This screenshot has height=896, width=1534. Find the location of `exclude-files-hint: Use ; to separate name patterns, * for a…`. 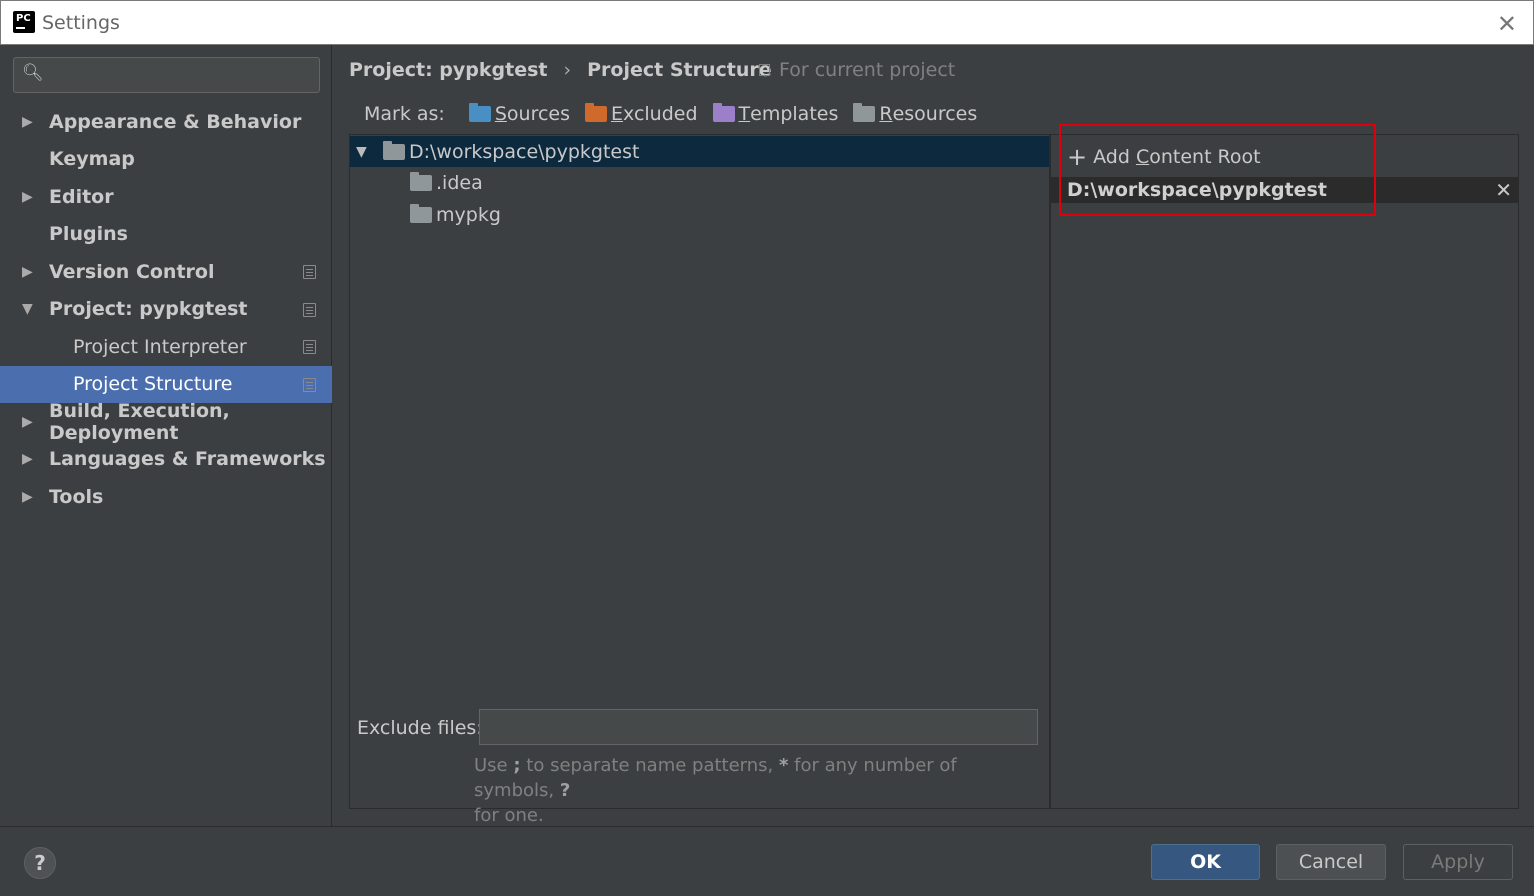

exclude-files-hint: Use ; to separate name patterns, * for a… is located at coordinates (754, 790).